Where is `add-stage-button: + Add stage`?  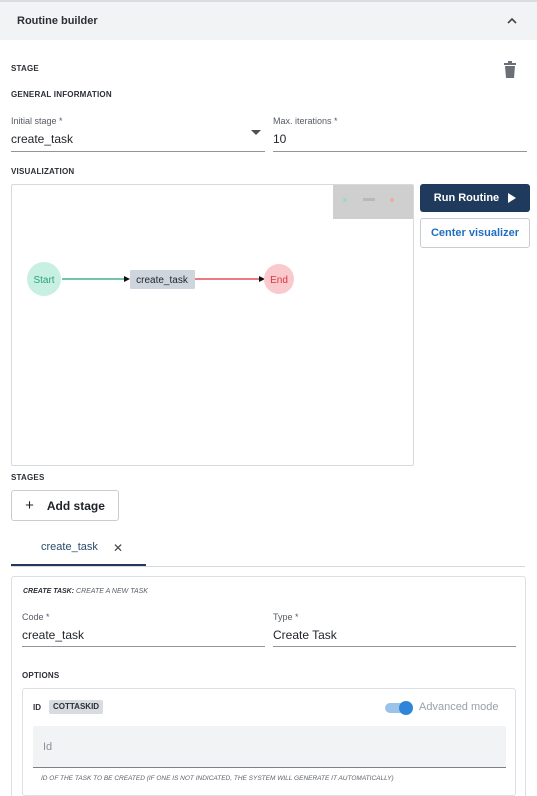 add-stage-button: + Add stage is located at coordinates (65, 505).